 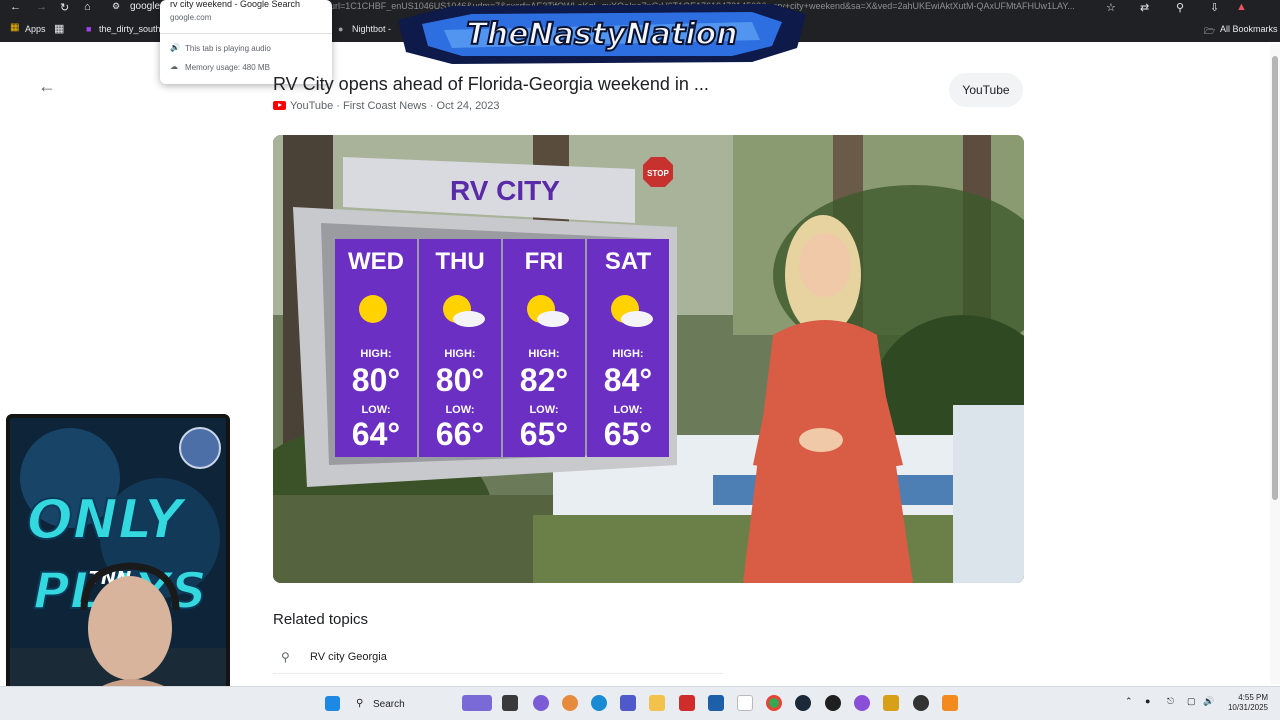 What do you see at coordinates (1208, 701) in the screenshot?
I see `volume-icon: 🔊` at bounding box center [1208, 701].